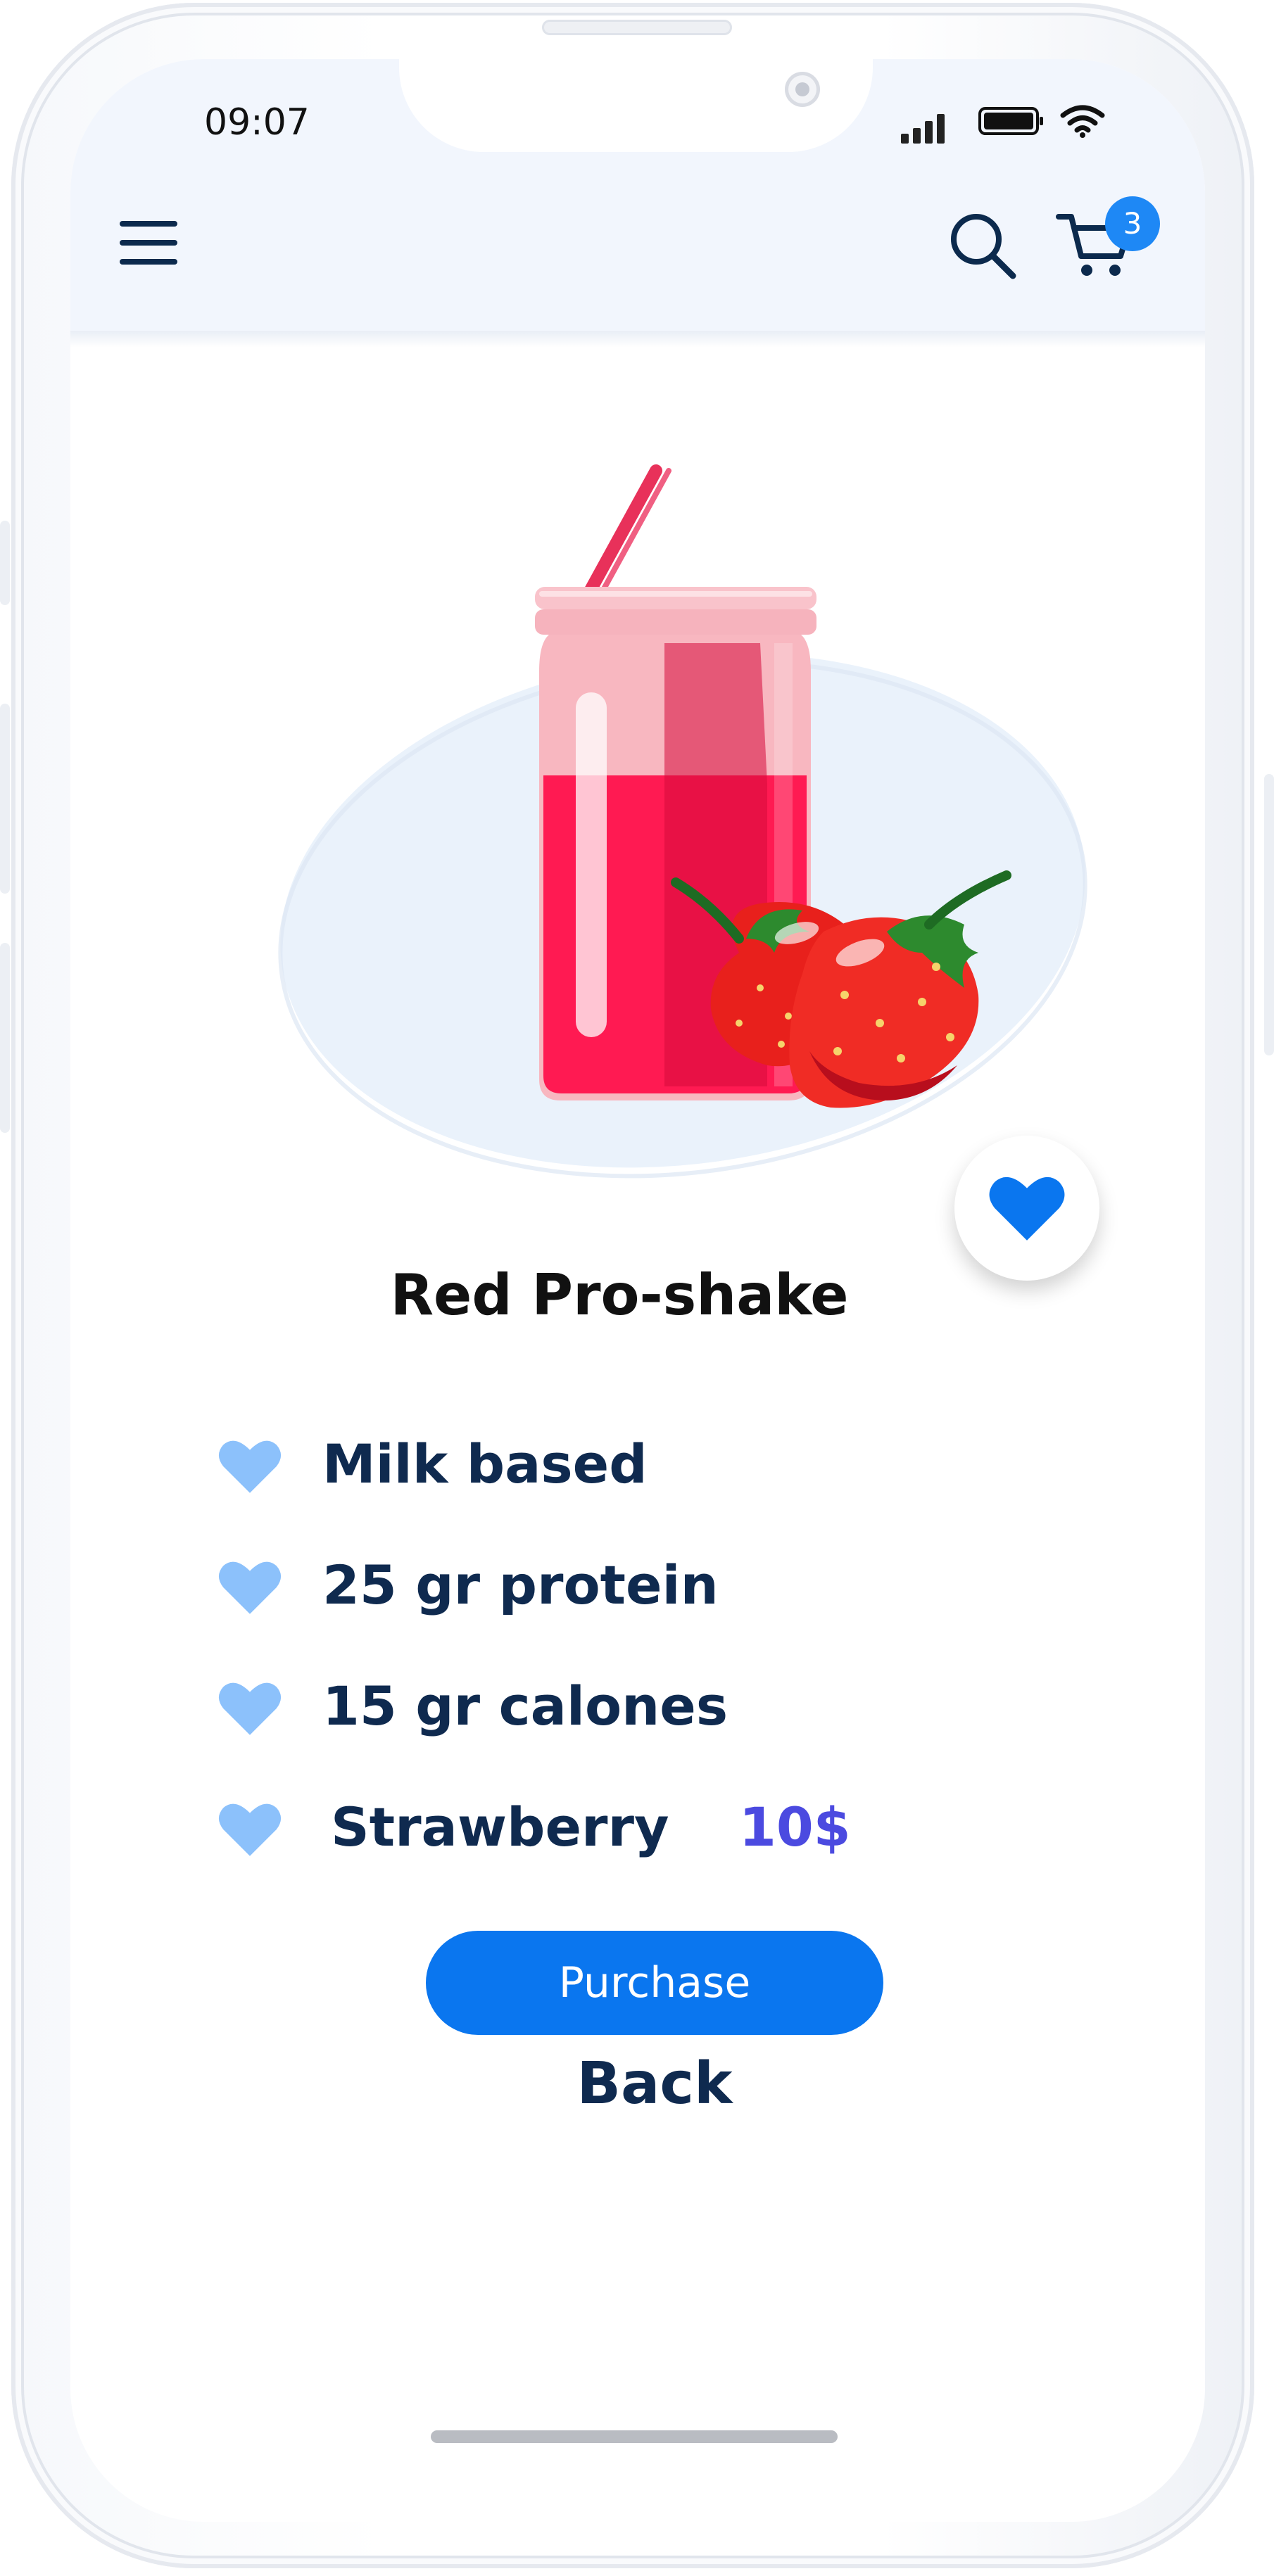 This screenshot has height=2576, width=1274. Describe the element at coordinates (982, 245) in the screenshot. I see `search-icon` at that location.